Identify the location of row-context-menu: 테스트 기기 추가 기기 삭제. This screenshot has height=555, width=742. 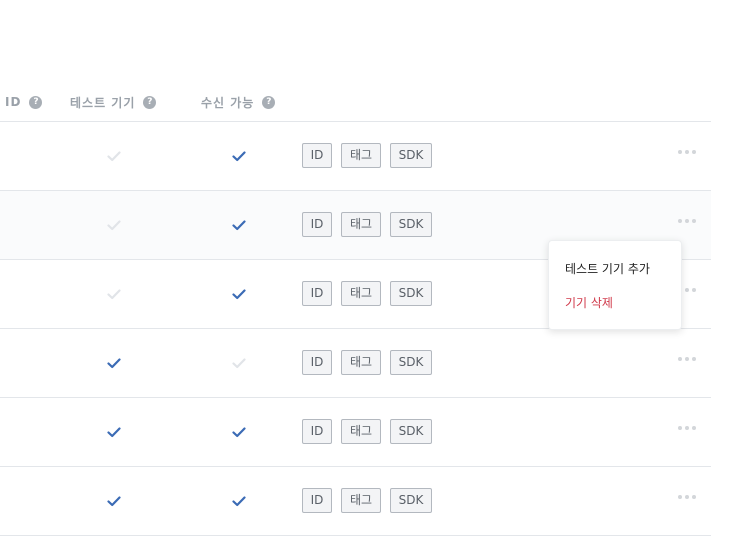
(615, 285).